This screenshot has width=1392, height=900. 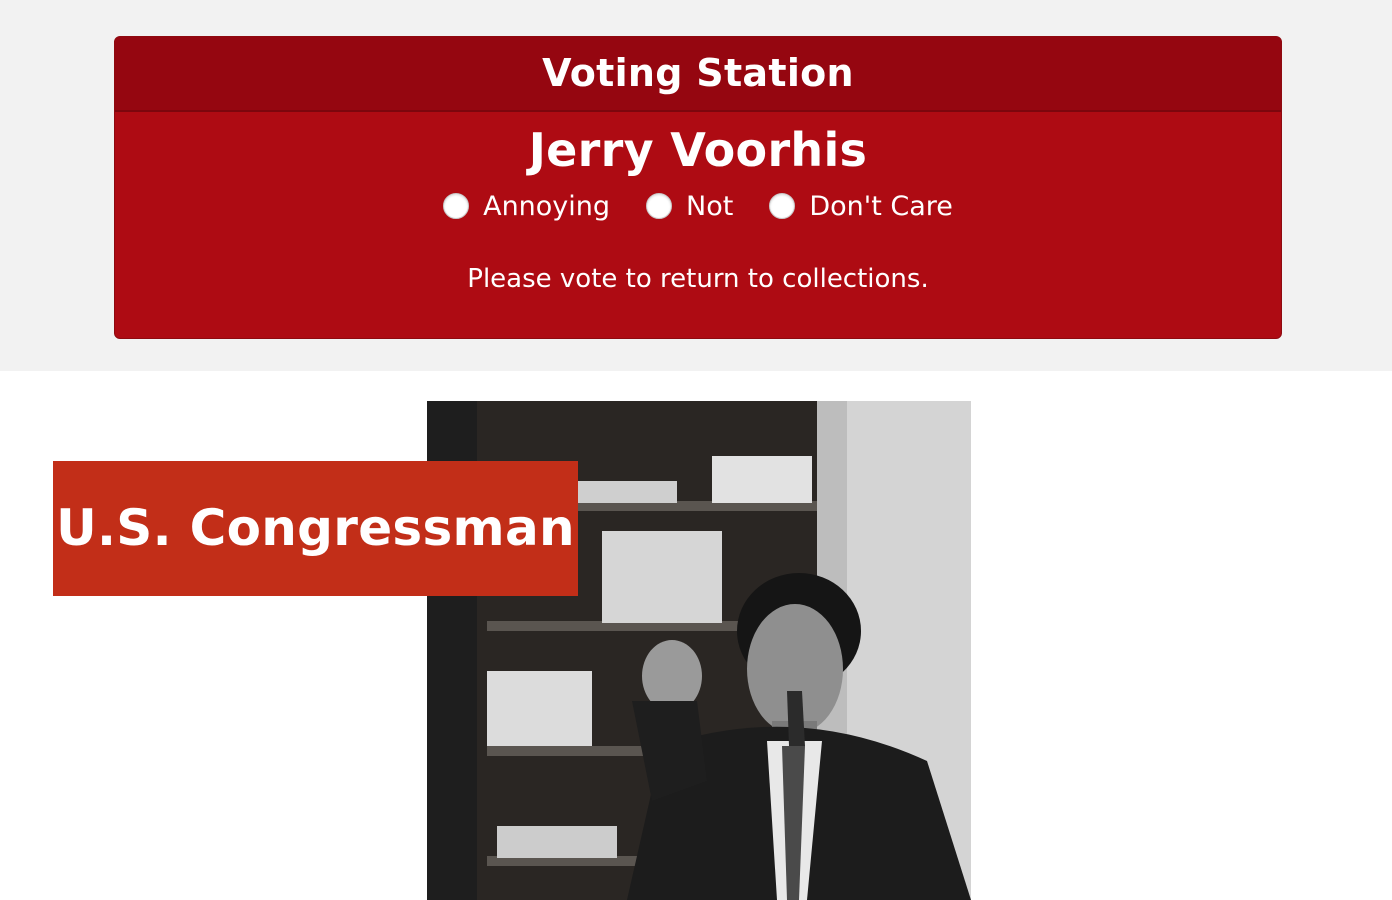 I want to click on vote-option-label: Not, so click(x=710, y=206).